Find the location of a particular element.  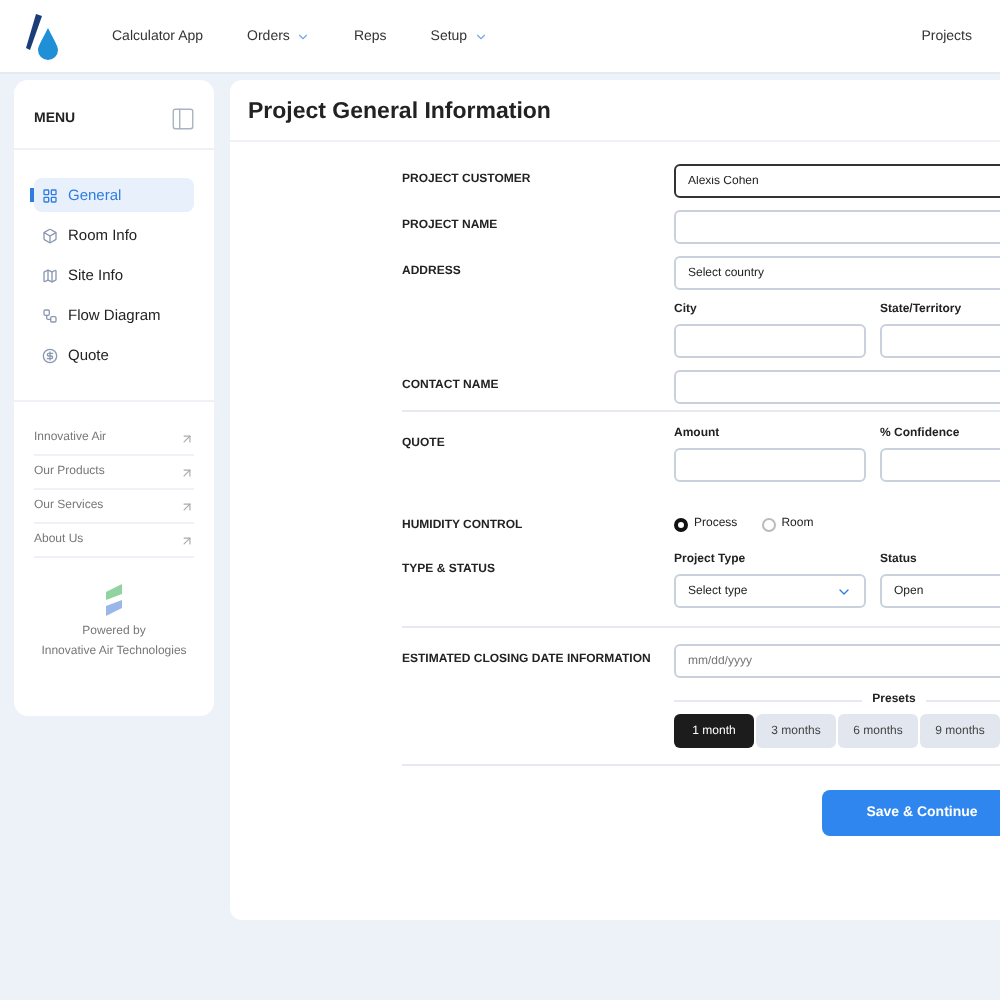

collapse-sidebar-icon is located at coordinates (183, 119).